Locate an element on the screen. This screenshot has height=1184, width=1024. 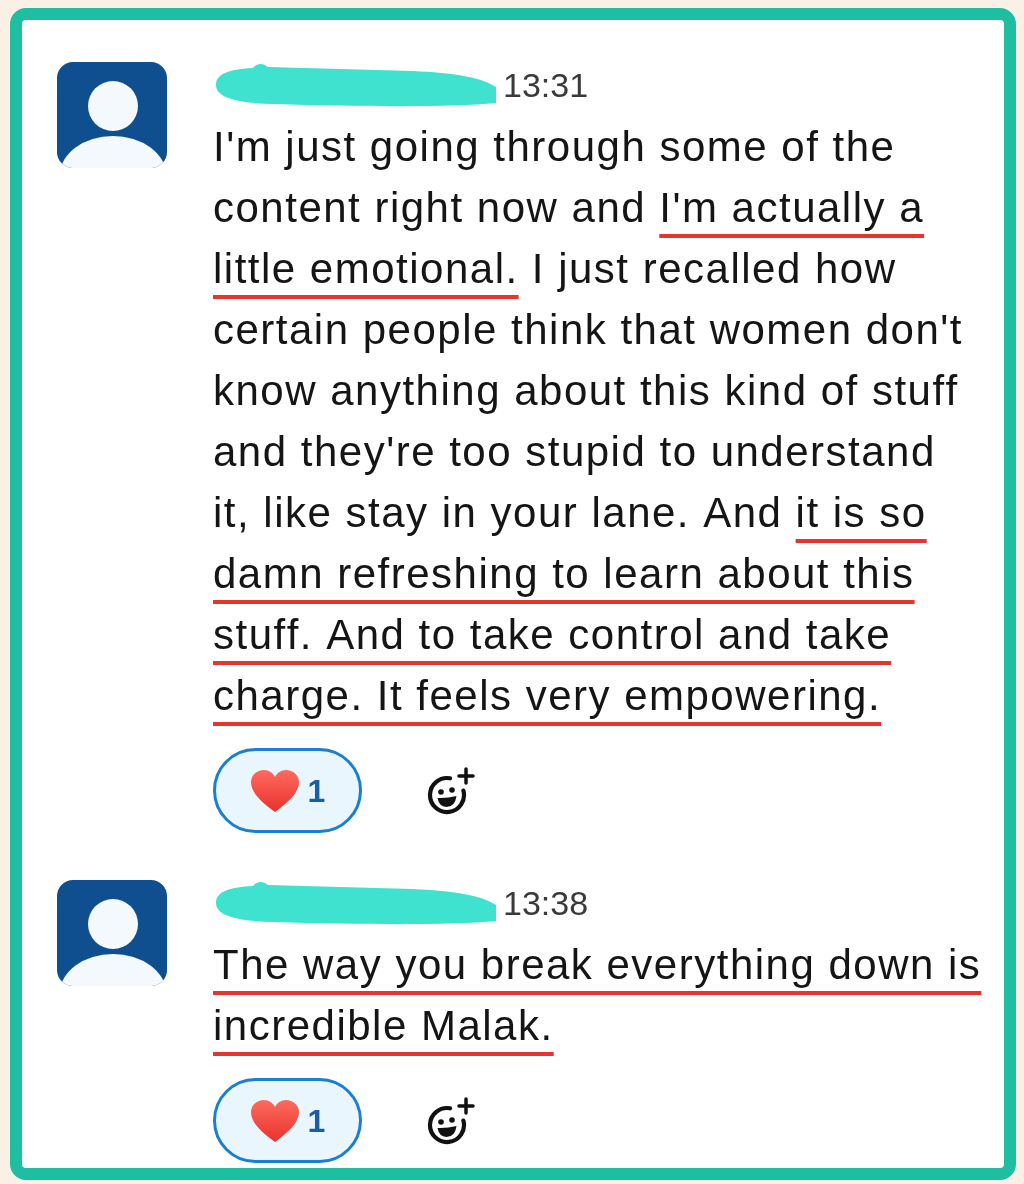
message-time: 13:38 is located at coordinates (546, 903).